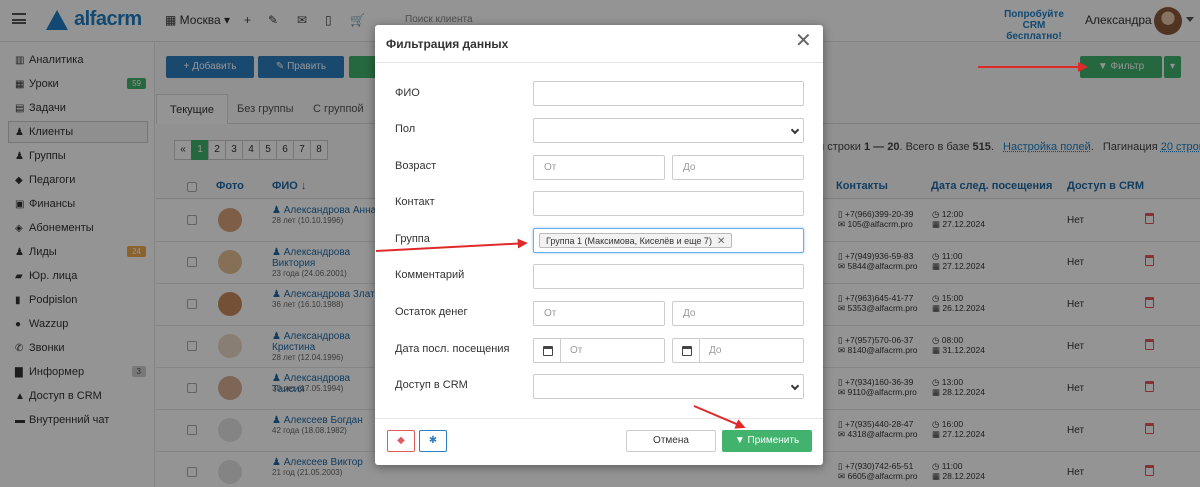  What do you see at coordinates (668, 130) in the screenshot?
I see `gender-select` at bounding box center [668, 130].